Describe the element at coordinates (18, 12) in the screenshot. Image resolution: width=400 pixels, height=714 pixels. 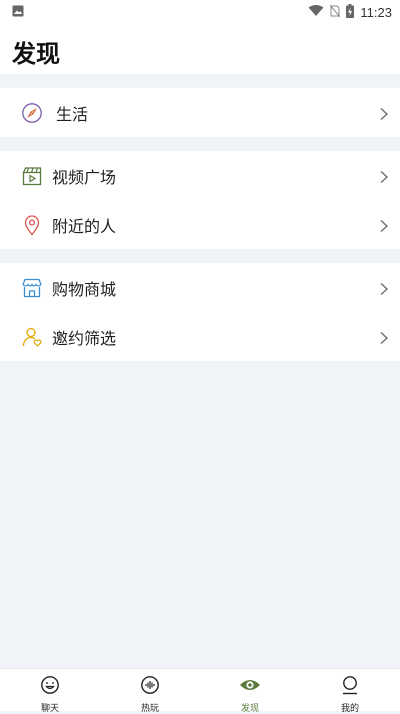
I see `image-notification-icon` at that location.